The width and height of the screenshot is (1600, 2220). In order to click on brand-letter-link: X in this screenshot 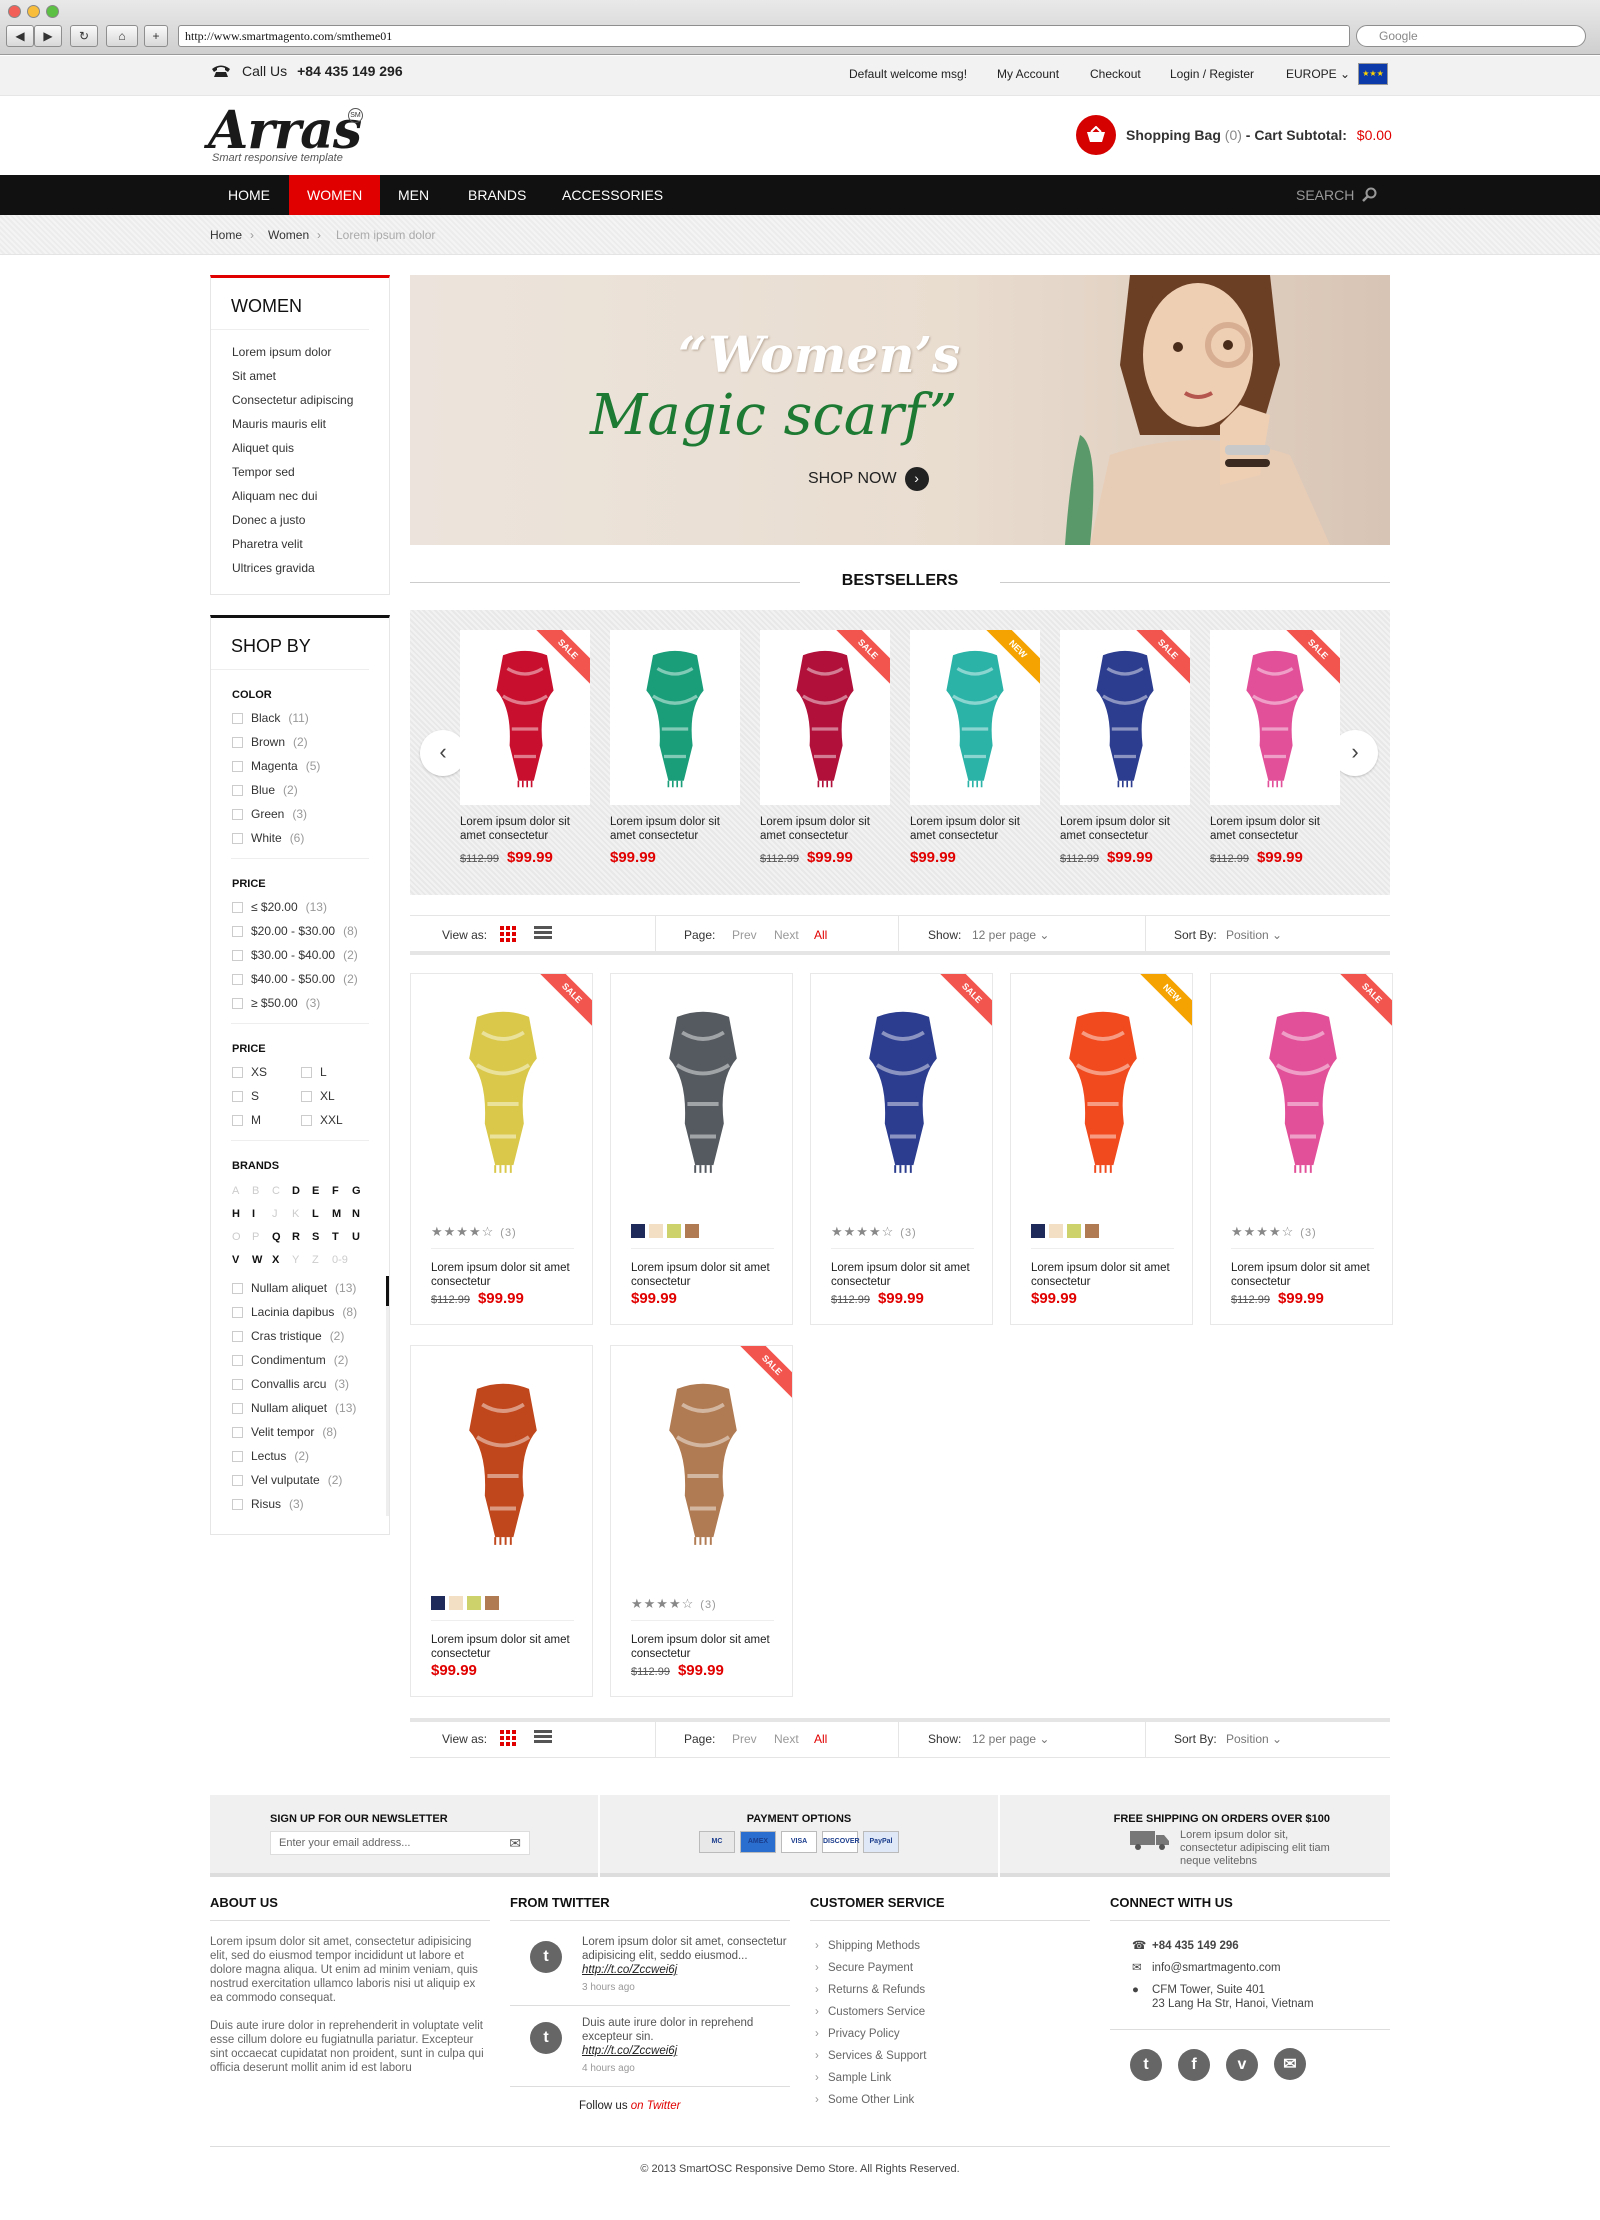, I will do `click(282, 1260)`.